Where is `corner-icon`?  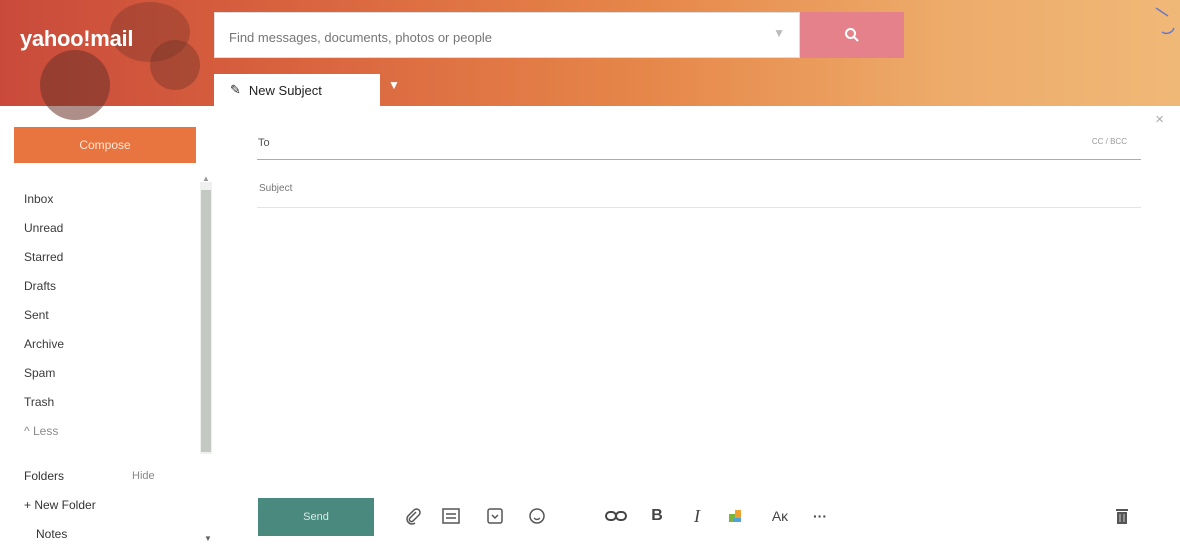 corner-icon is located at coordinates (1165, 20).